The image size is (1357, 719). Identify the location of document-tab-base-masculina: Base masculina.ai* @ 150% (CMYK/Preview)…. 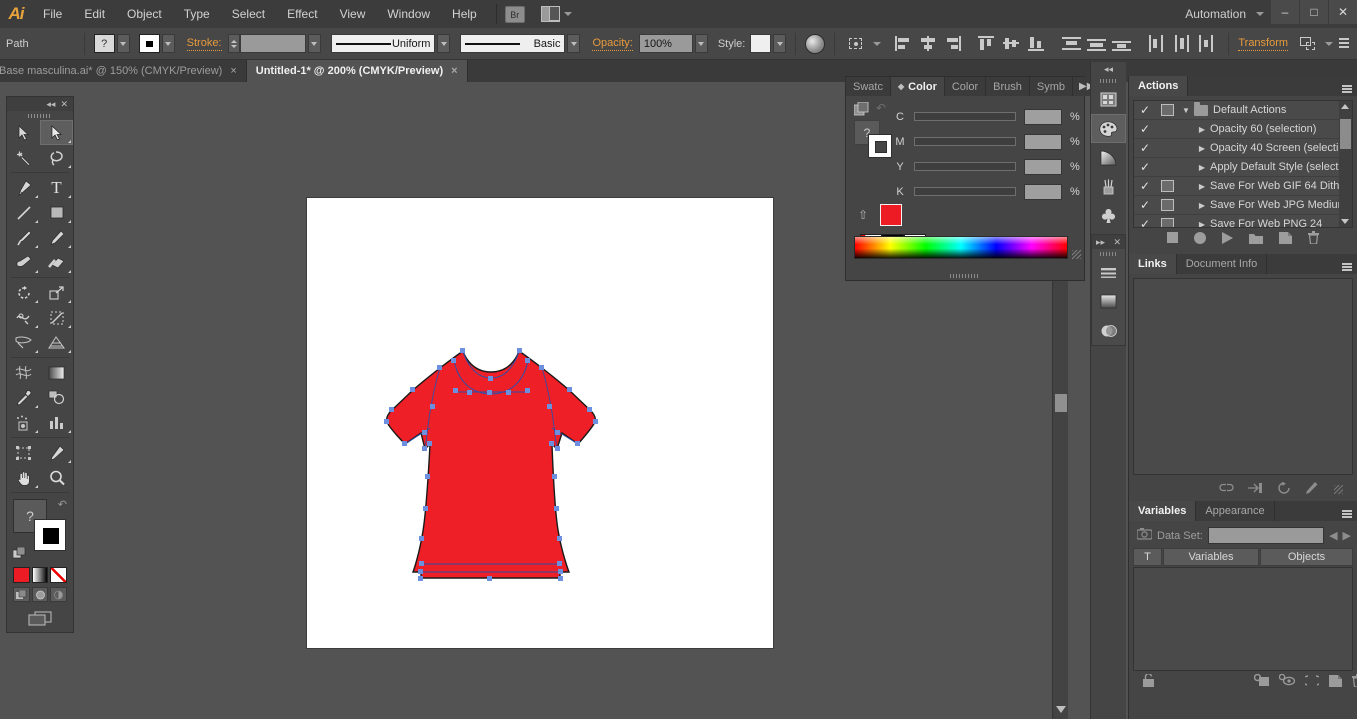
(123, 71).